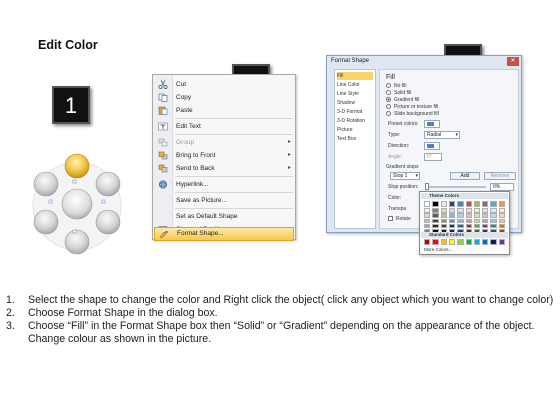  I want to click on nav-item-picture: Picture, so click(355, 130).